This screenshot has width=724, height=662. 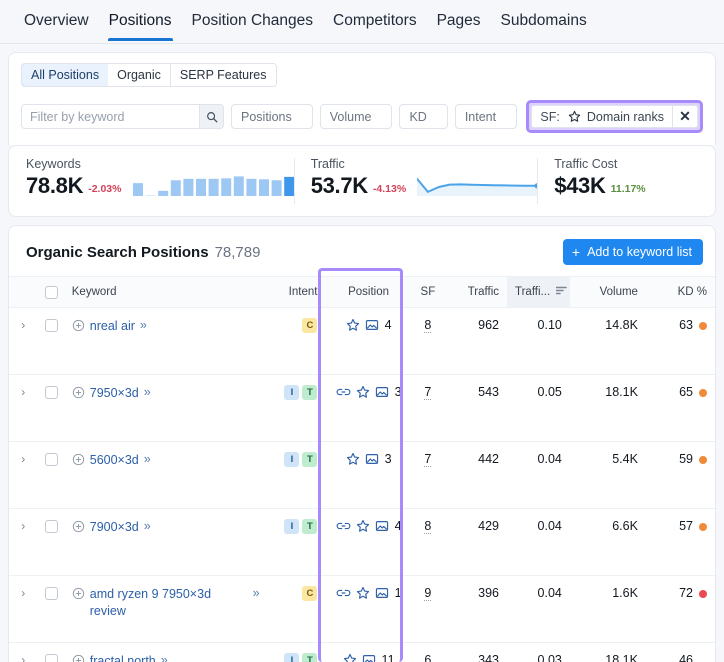 What do you see at coordinates (362, 408) in the screenshot?
I see `table-row: › 7950×3d » I T 3 7 543 0.05 18.1K 65` at bounding box center [362, 408].